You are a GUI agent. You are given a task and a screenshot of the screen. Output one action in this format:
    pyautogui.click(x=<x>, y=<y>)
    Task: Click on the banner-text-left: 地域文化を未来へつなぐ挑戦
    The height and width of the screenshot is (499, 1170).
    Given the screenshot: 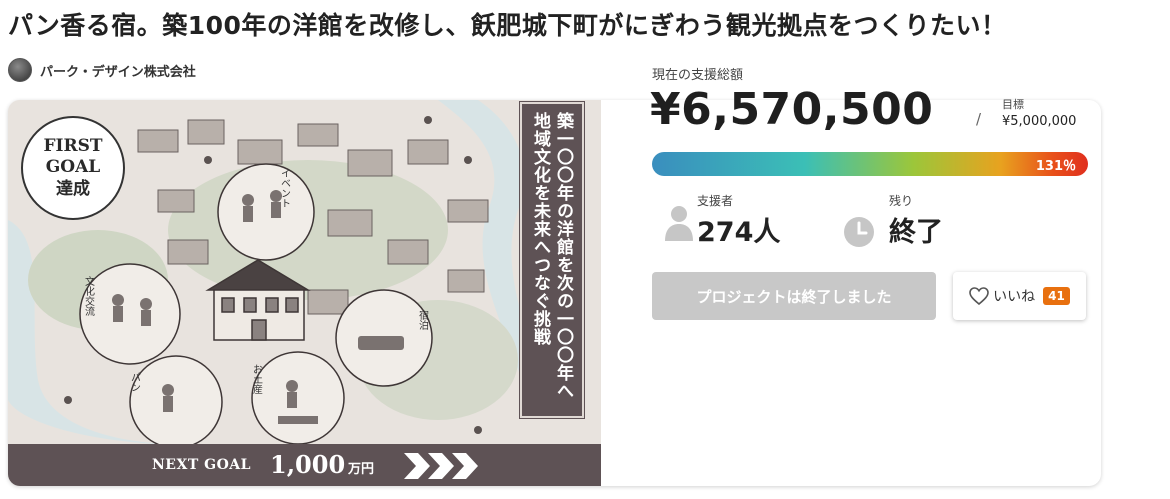 What is the action you would take?
    pyautogui.click(x=540, y=229)
    